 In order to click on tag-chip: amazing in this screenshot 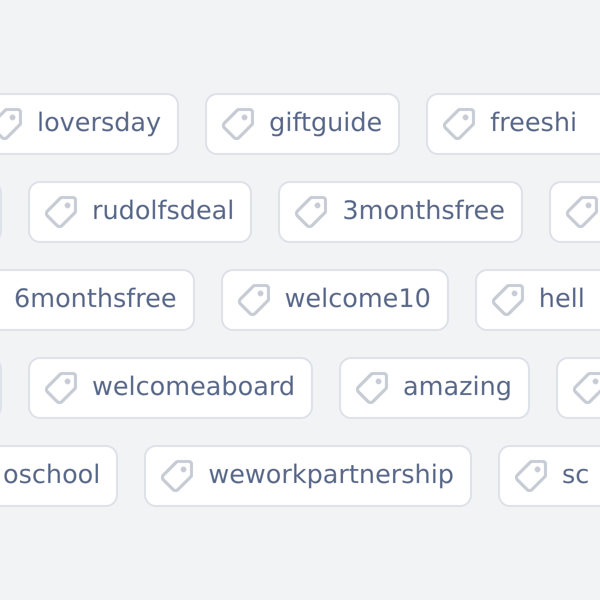, I will do `click(434, 388)`.